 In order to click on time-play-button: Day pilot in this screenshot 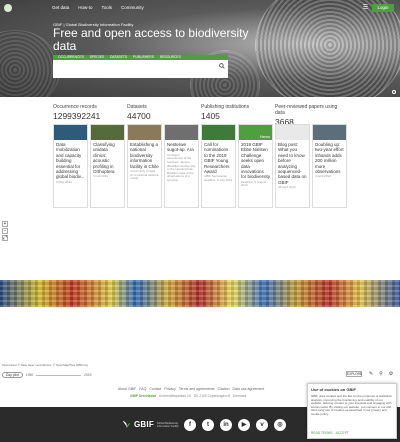, I will do `click(12, 375)`.